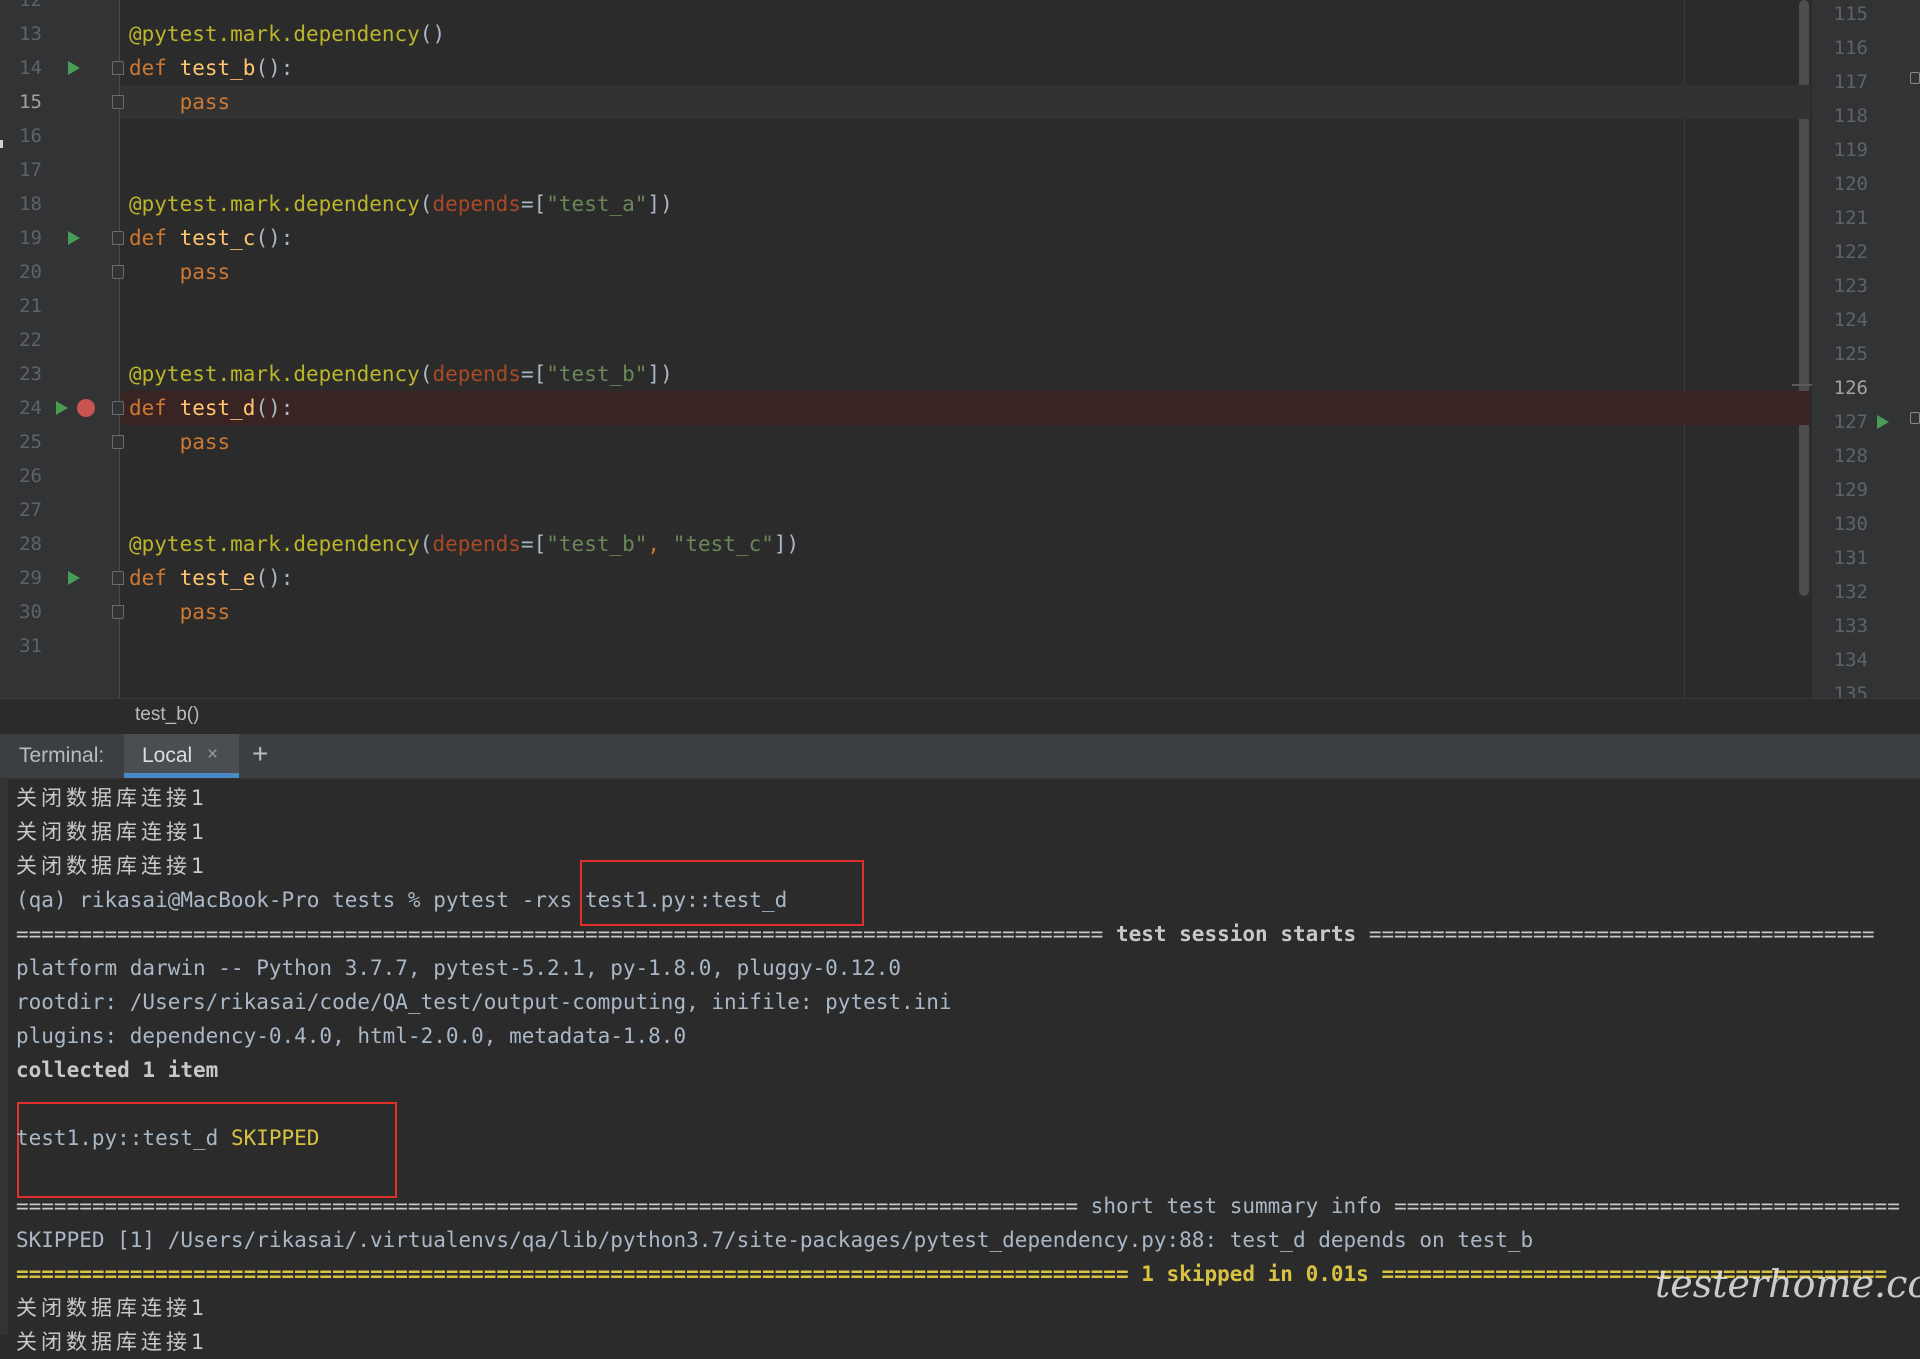 This screenshot has width=1920, height=1359. What do you see at coordinates (30, 476) in the screenshot?
I see `line-number: 26` at bounding box center [30, 476].